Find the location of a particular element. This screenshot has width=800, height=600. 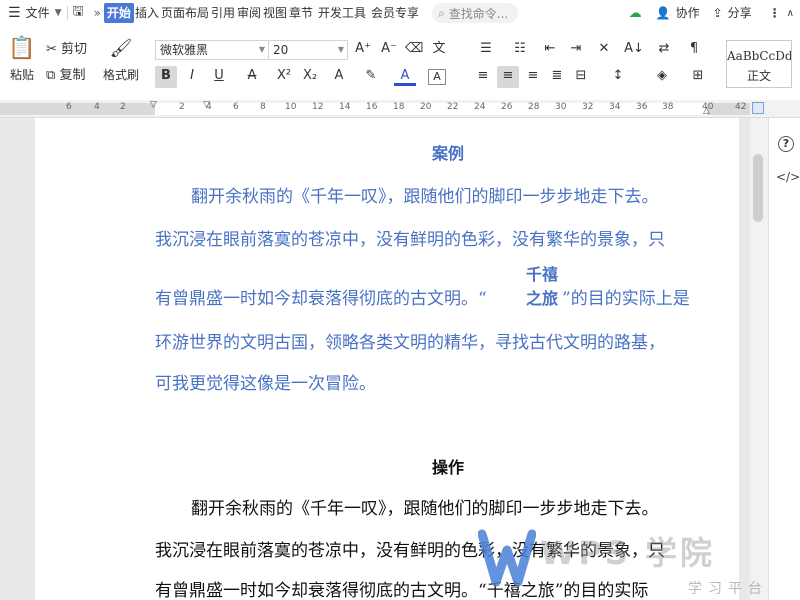

tab-page-layout: 页面布局 is located at coordinates (185, 13).